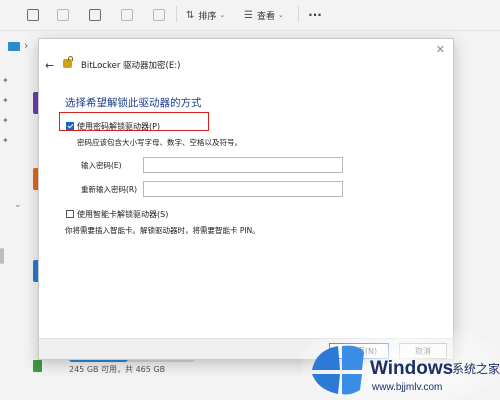 The width and height of the screenshot is (500, 400). What do you see at coordinates (359, 351) in the screenshot?
I see `next-button: 下一页(N)` at bounding box center [359, 351].